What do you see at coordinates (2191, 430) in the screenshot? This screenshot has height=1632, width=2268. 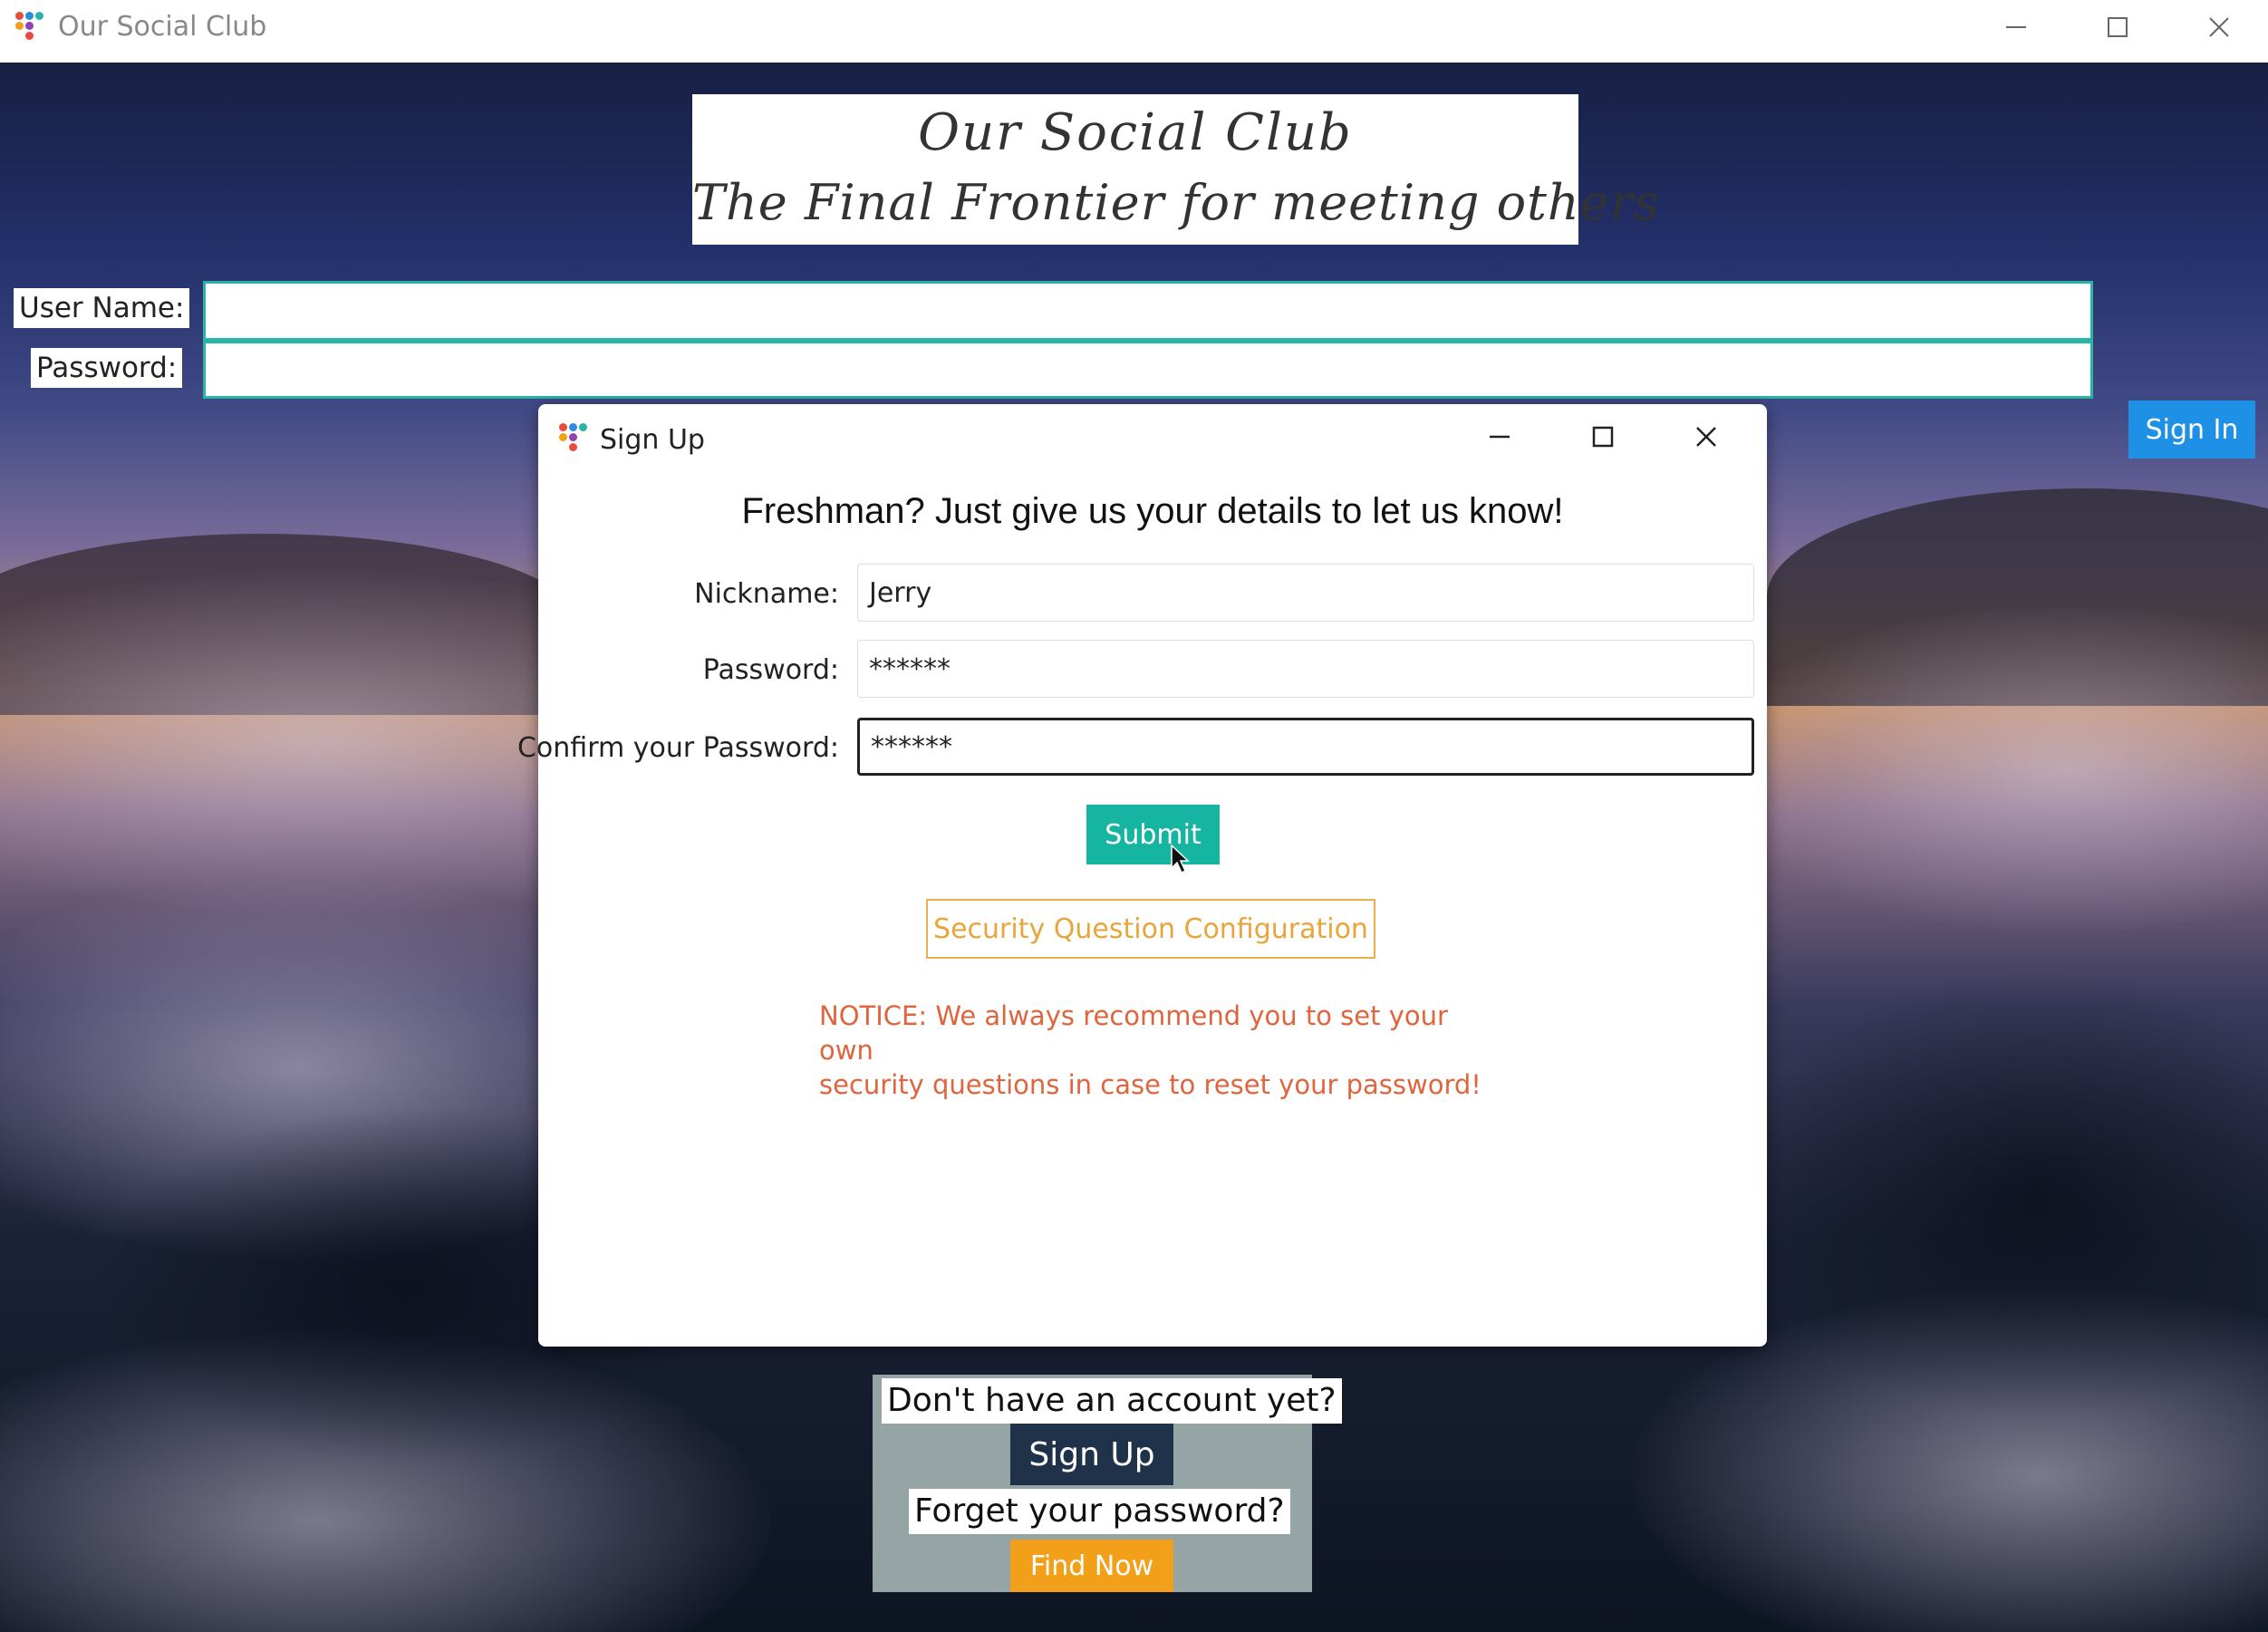 I see `signin-button: Sign In` at bounding box center [2191, 430].